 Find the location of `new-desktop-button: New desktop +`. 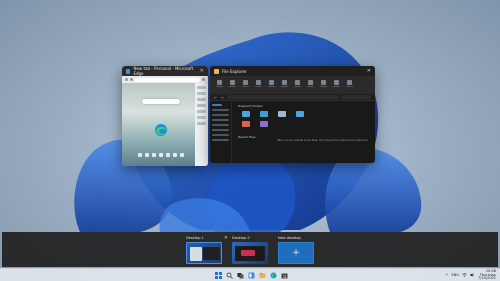

new-desktop-button: New desktop + is located at coordinates (296, 250).